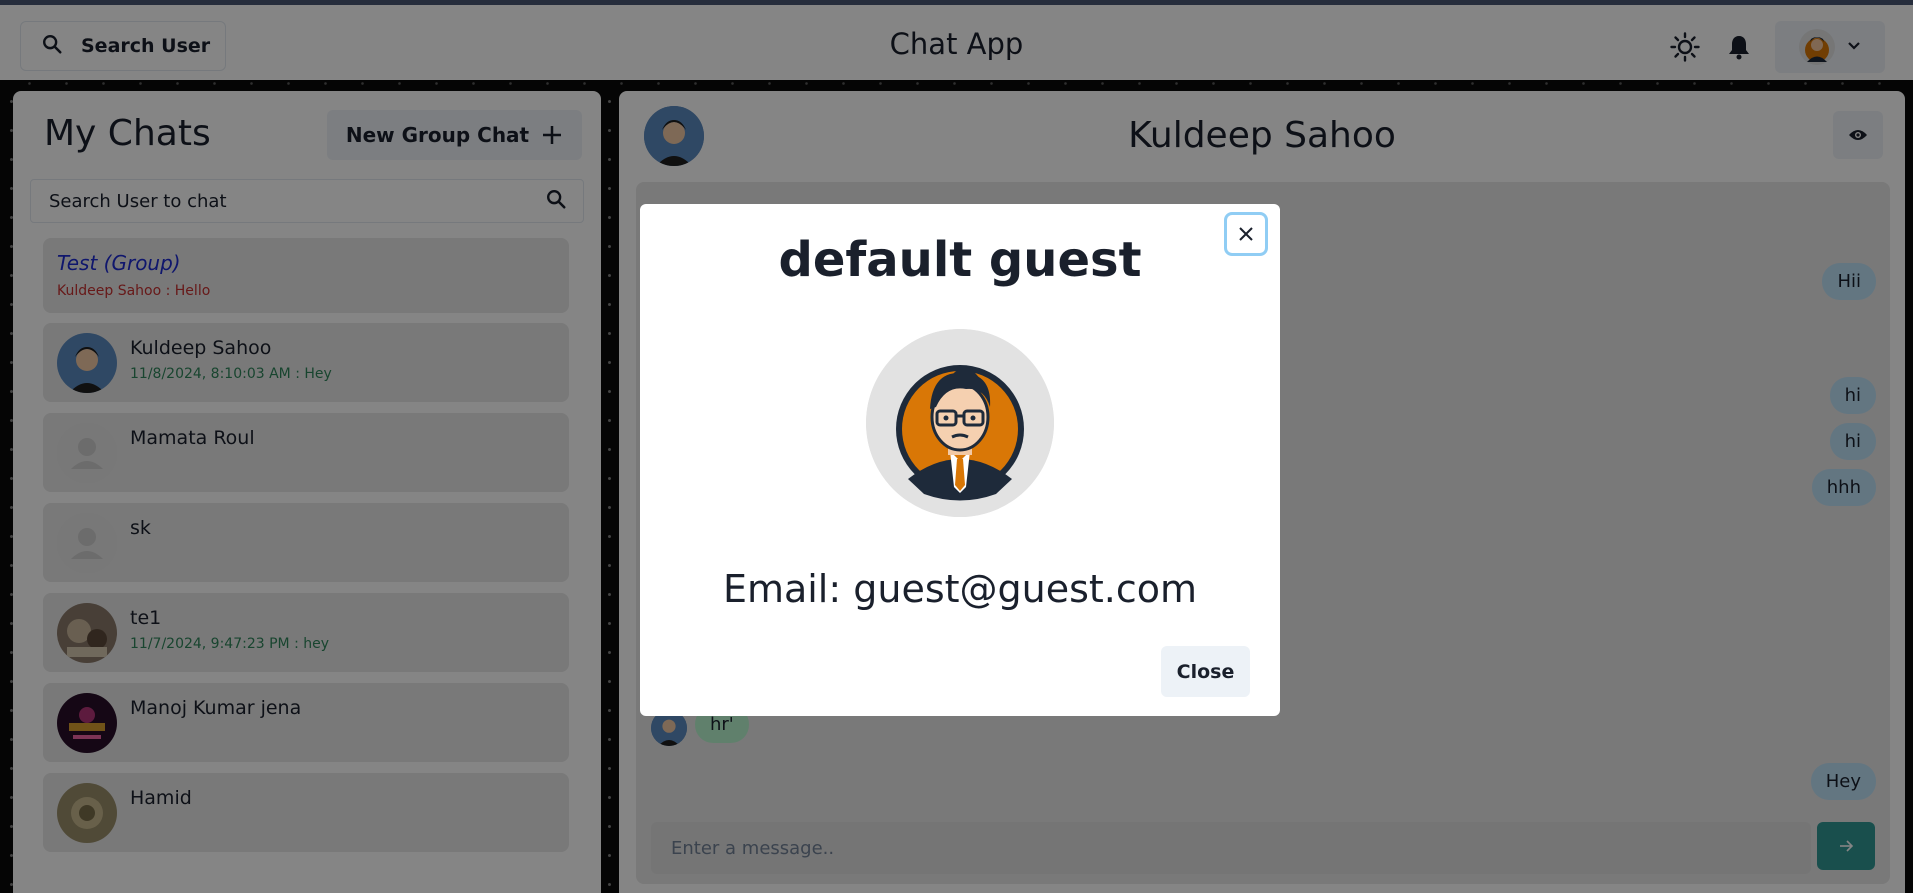 This screenshot has height=893, width=1913. I want to click on modal-title: default guest, so click(960, 260).